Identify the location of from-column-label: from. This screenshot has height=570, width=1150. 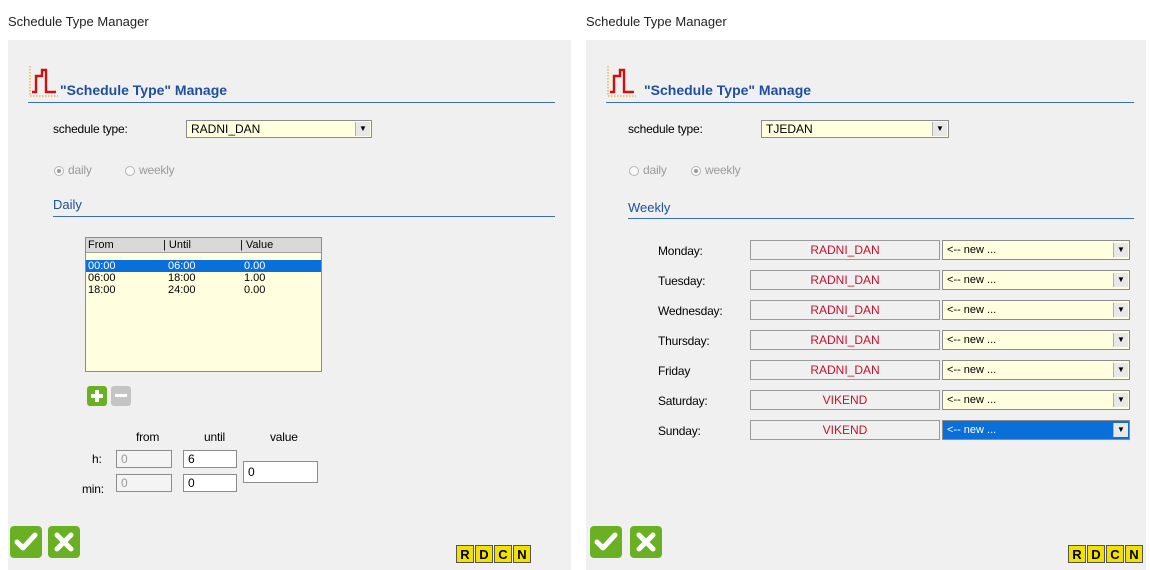
(148, 437).